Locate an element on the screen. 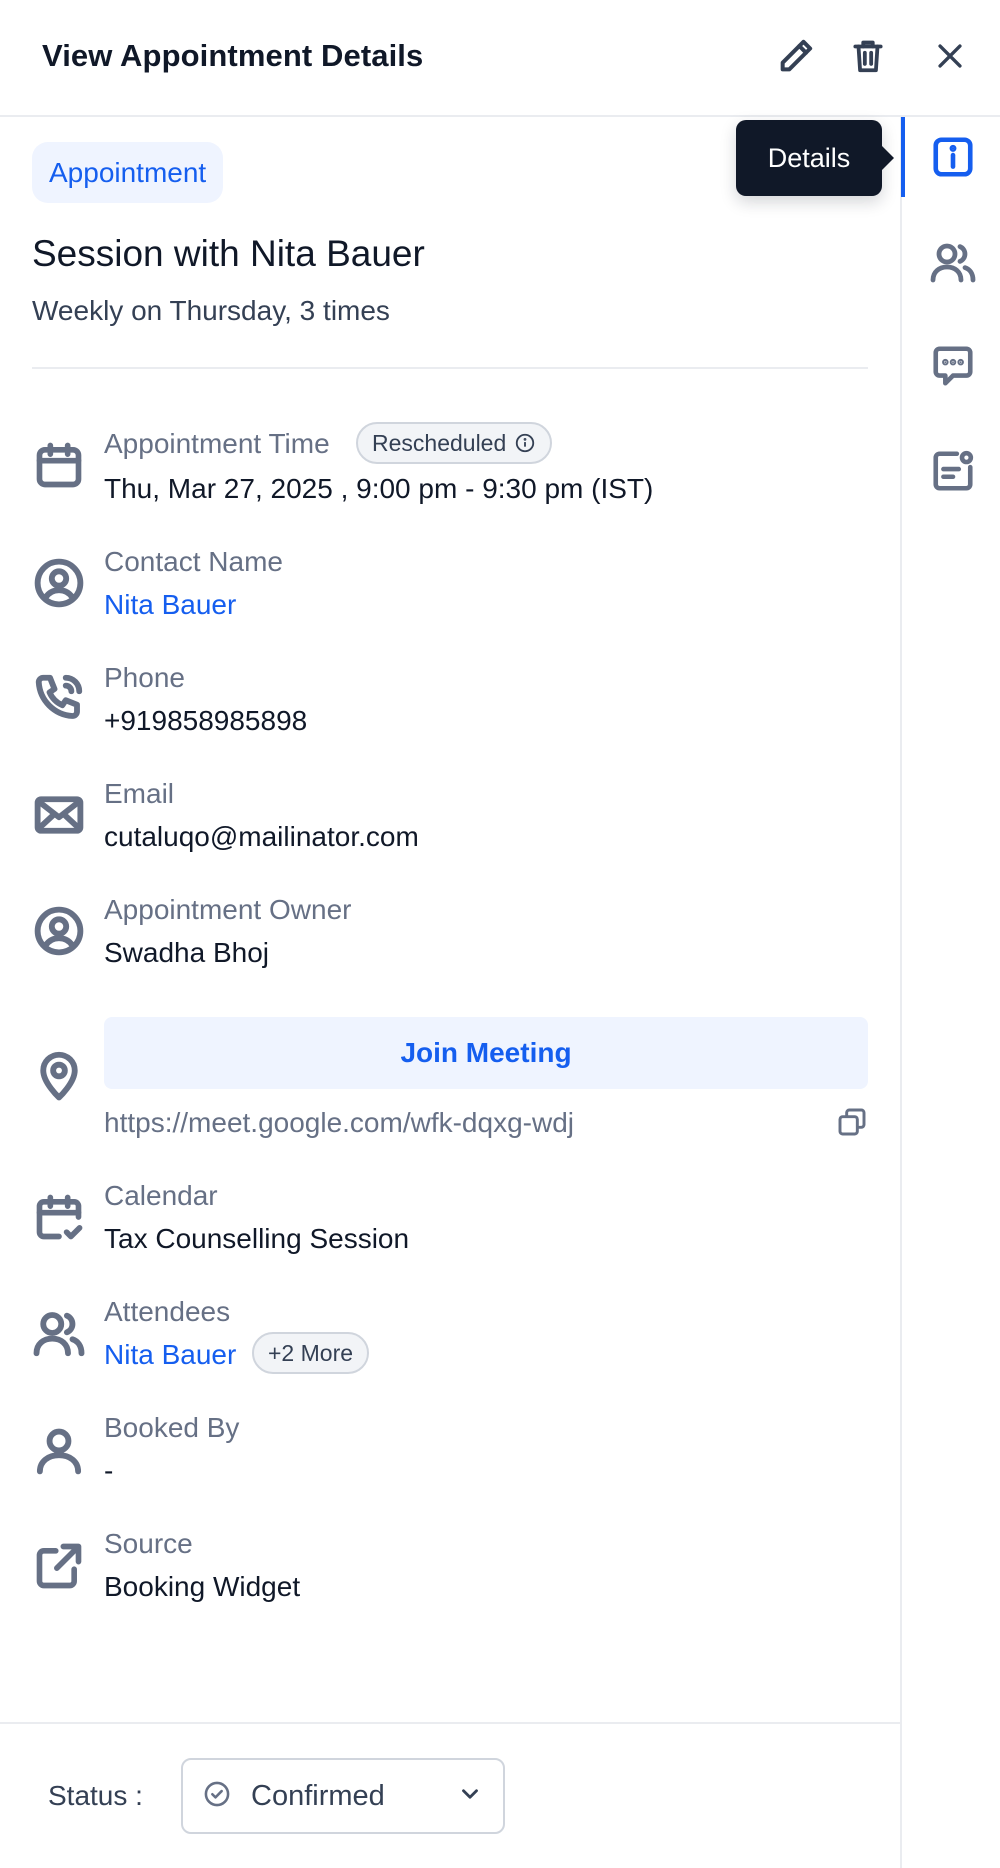 The image size is (1000, 1868). info-circle-icon is located at coordinates (525, 443).